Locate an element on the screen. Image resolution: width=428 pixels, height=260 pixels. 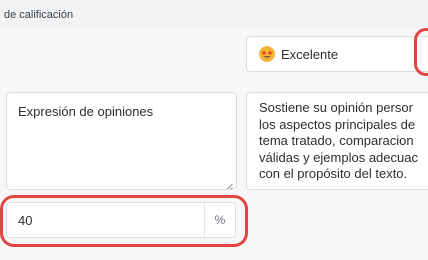
rating-level-label: Excelente is located at coordinates (310, 54).